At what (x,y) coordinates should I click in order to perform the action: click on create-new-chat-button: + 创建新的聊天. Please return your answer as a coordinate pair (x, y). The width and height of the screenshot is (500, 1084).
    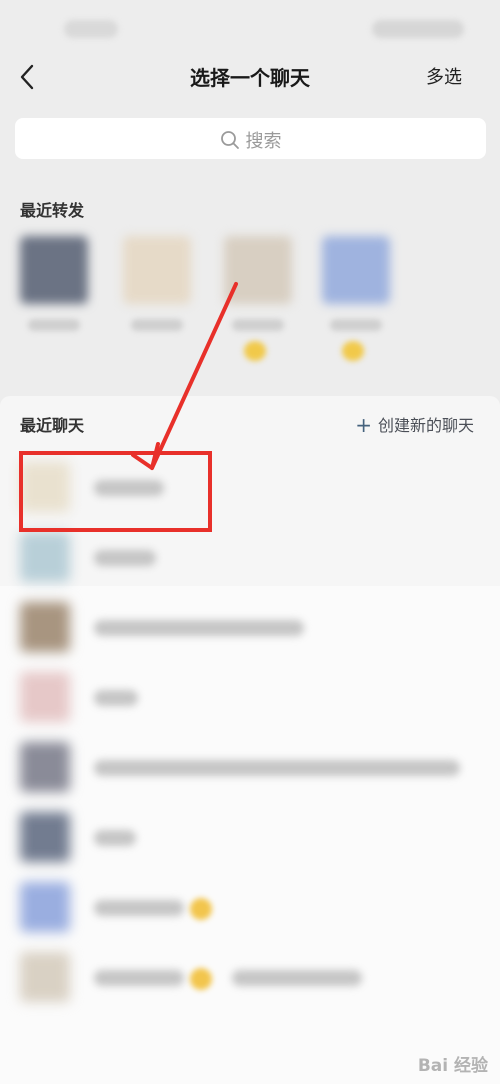
    Looking at the image, I should click on (414, 424).